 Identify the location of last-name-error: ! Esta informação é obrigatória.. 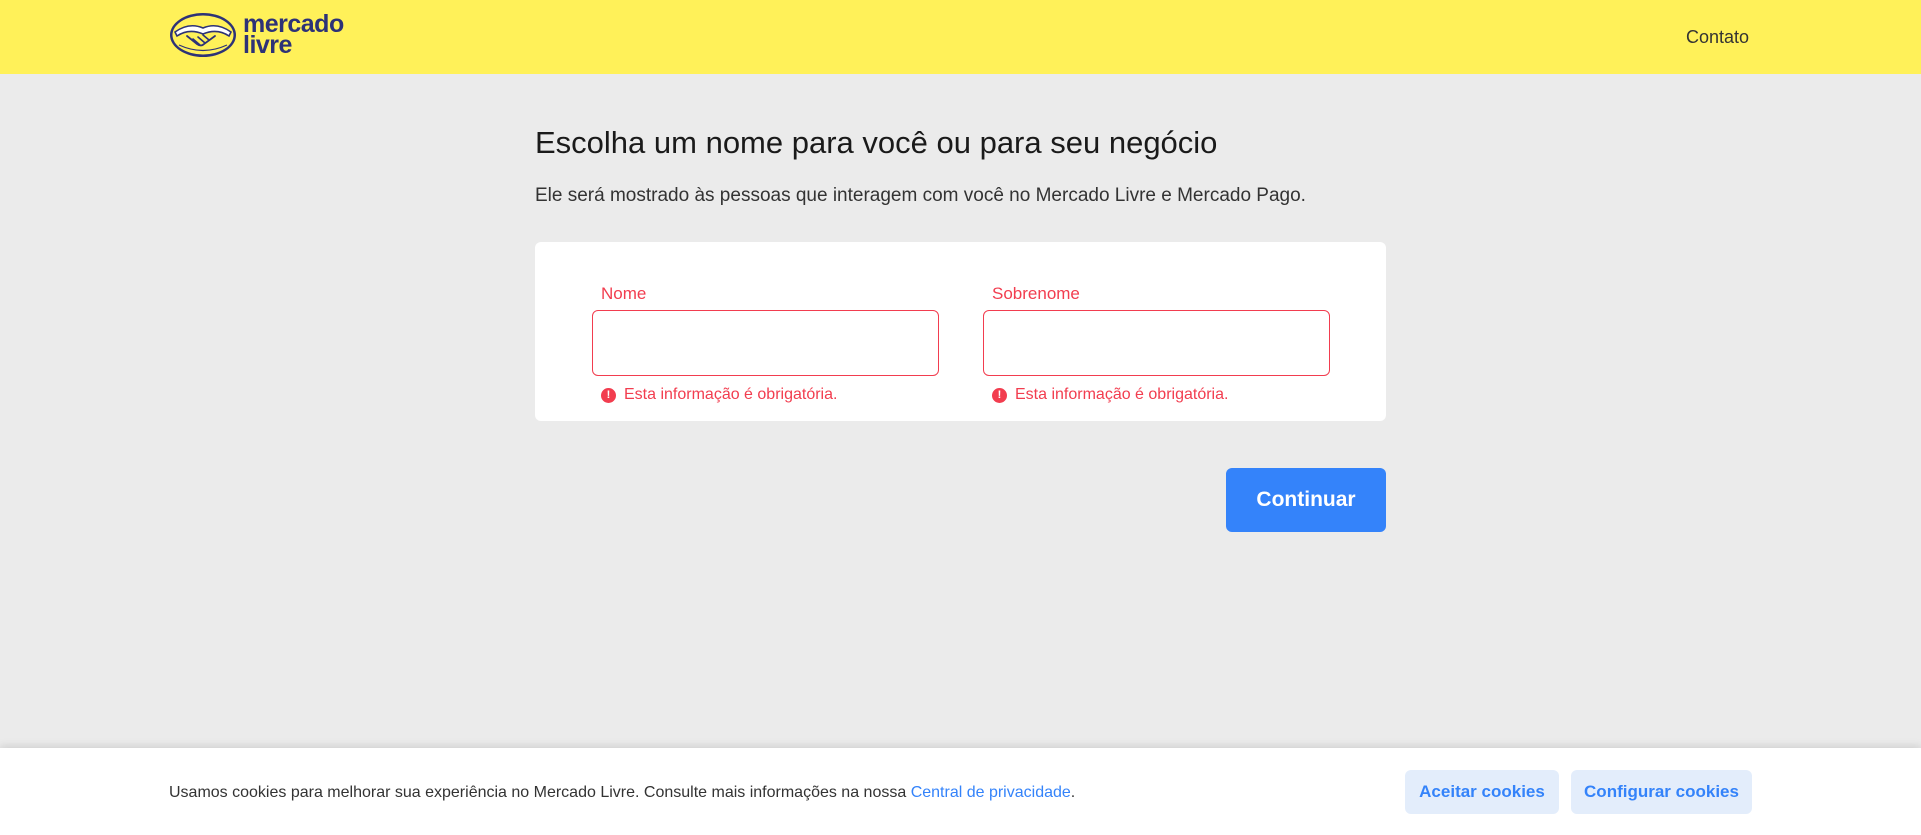
(1161, 395).